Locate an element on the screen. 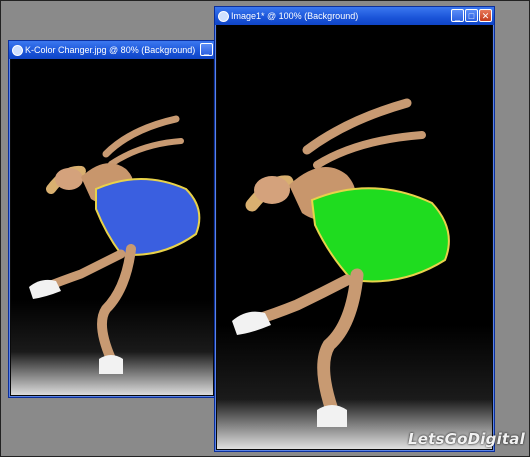 The image size is (530, 457). window-title: Image1* @ 100% (Background) is located at coordinates (295, 16).